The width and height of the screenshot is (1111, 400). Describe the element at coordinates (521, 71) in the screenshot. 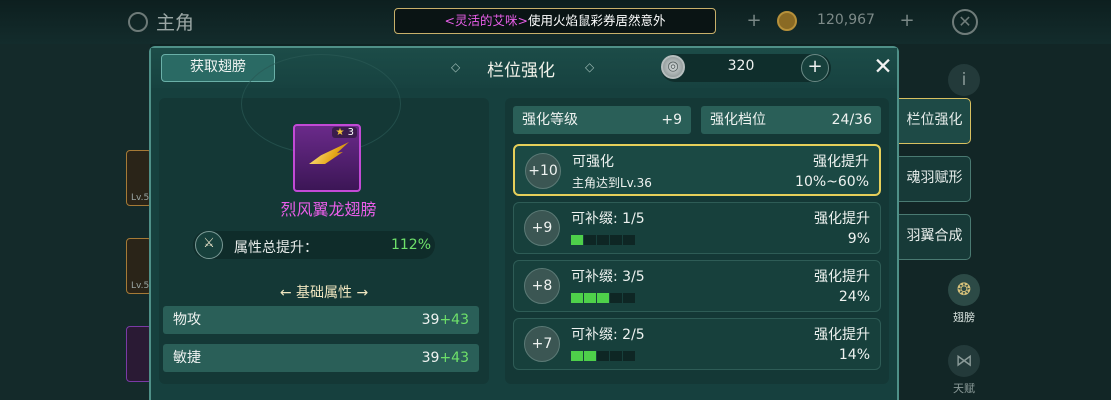

I see `panel-title: 栏位强化` at that location.